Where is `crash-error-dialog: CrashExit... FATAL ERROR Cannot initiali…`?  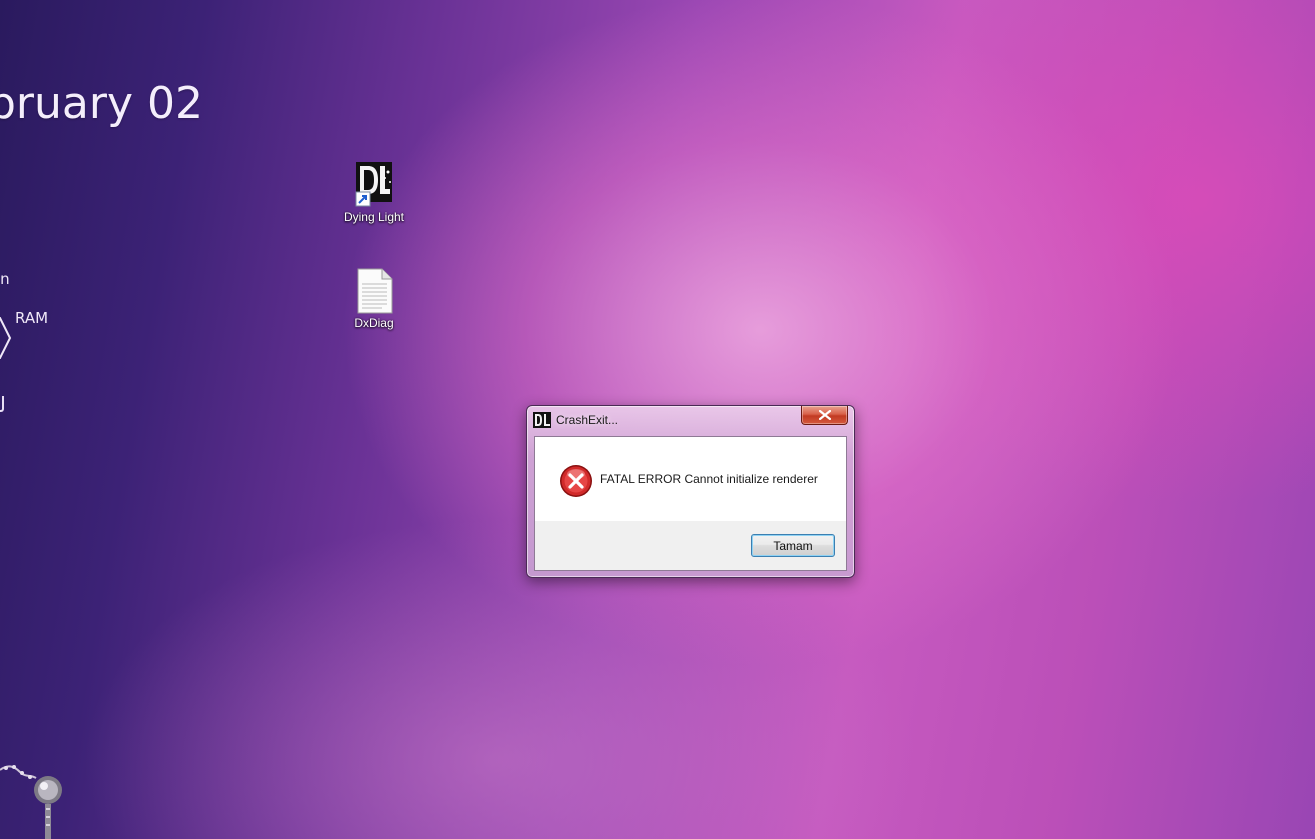
crash-error-dialog: CrashExit... FATAL ERROR Cannot initiali… is located at coordinates (690, 491).